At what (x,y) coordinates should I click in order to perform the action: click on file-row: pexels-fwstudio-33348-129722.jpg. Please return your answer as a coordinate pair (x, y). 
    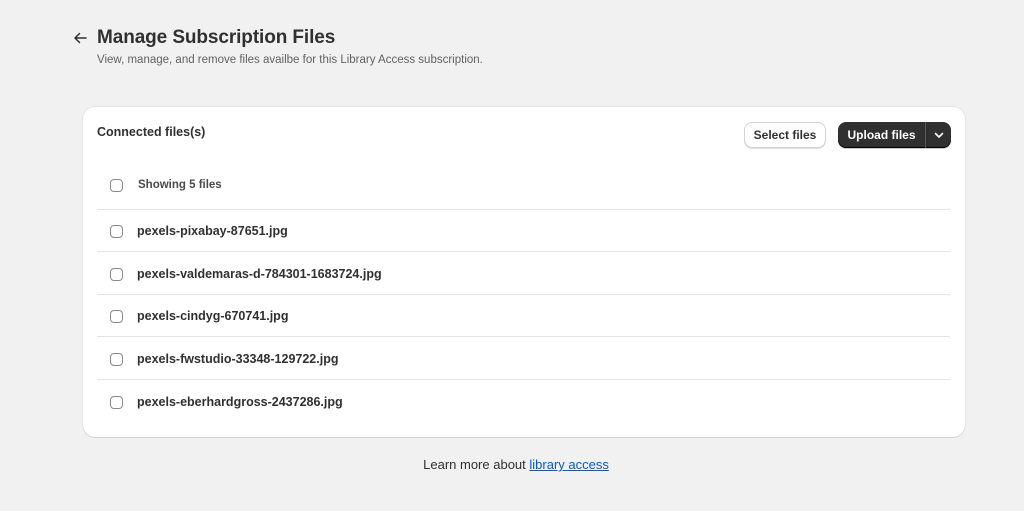
    Looking at the image, I should click on (523, 358).